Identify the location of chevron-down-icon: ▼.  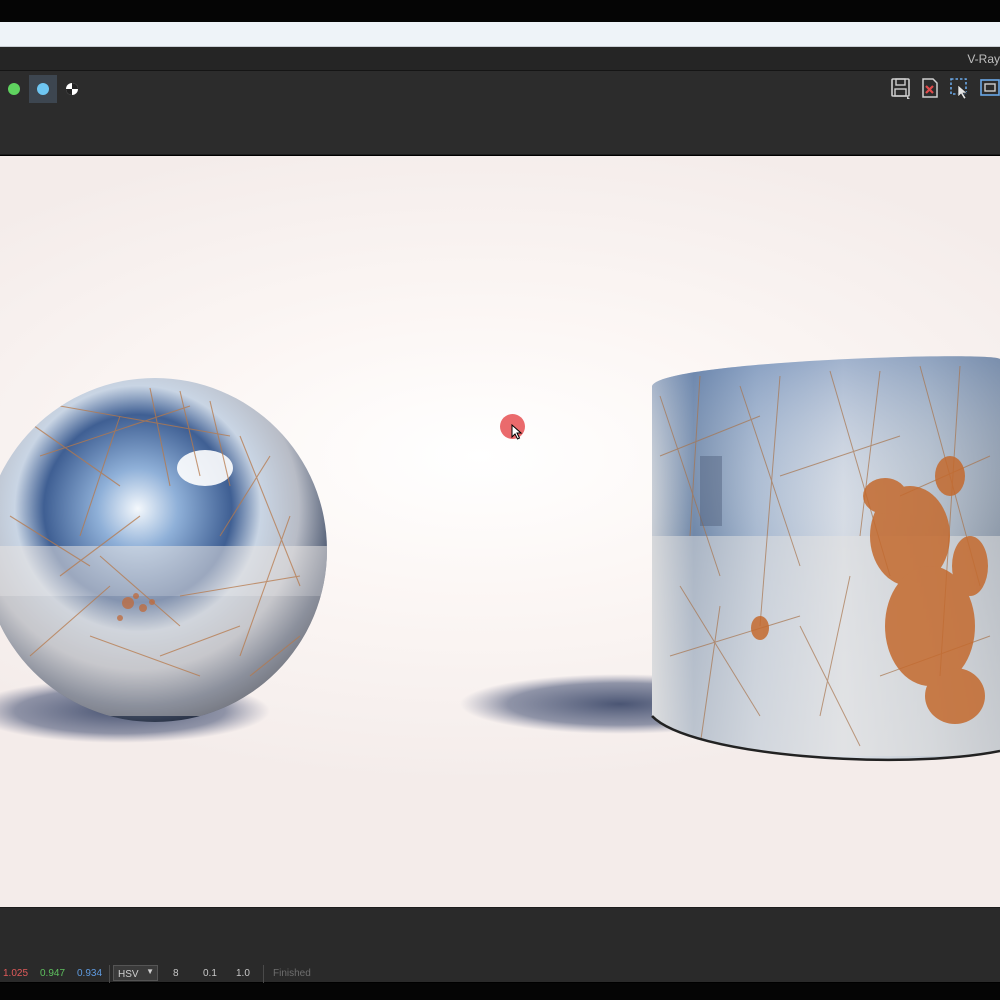
(150, 971).